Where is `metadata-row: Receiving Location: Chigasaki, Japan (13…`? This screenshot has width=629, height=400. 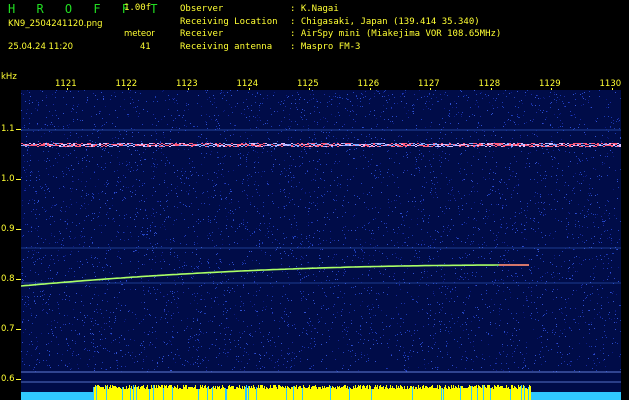
metadata-row: Receiving Location: Chigasaki, Japan (13… is located at coordinates (330, 21).